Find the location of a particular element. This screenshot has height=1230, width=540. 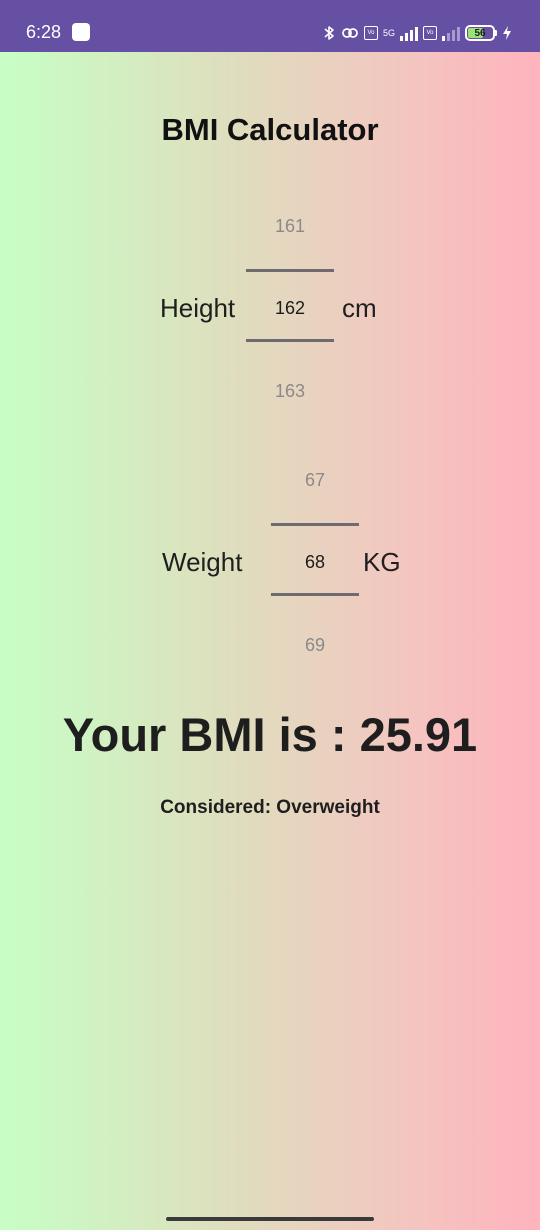

battery-level: 56 is located at coordinates (480, 33).